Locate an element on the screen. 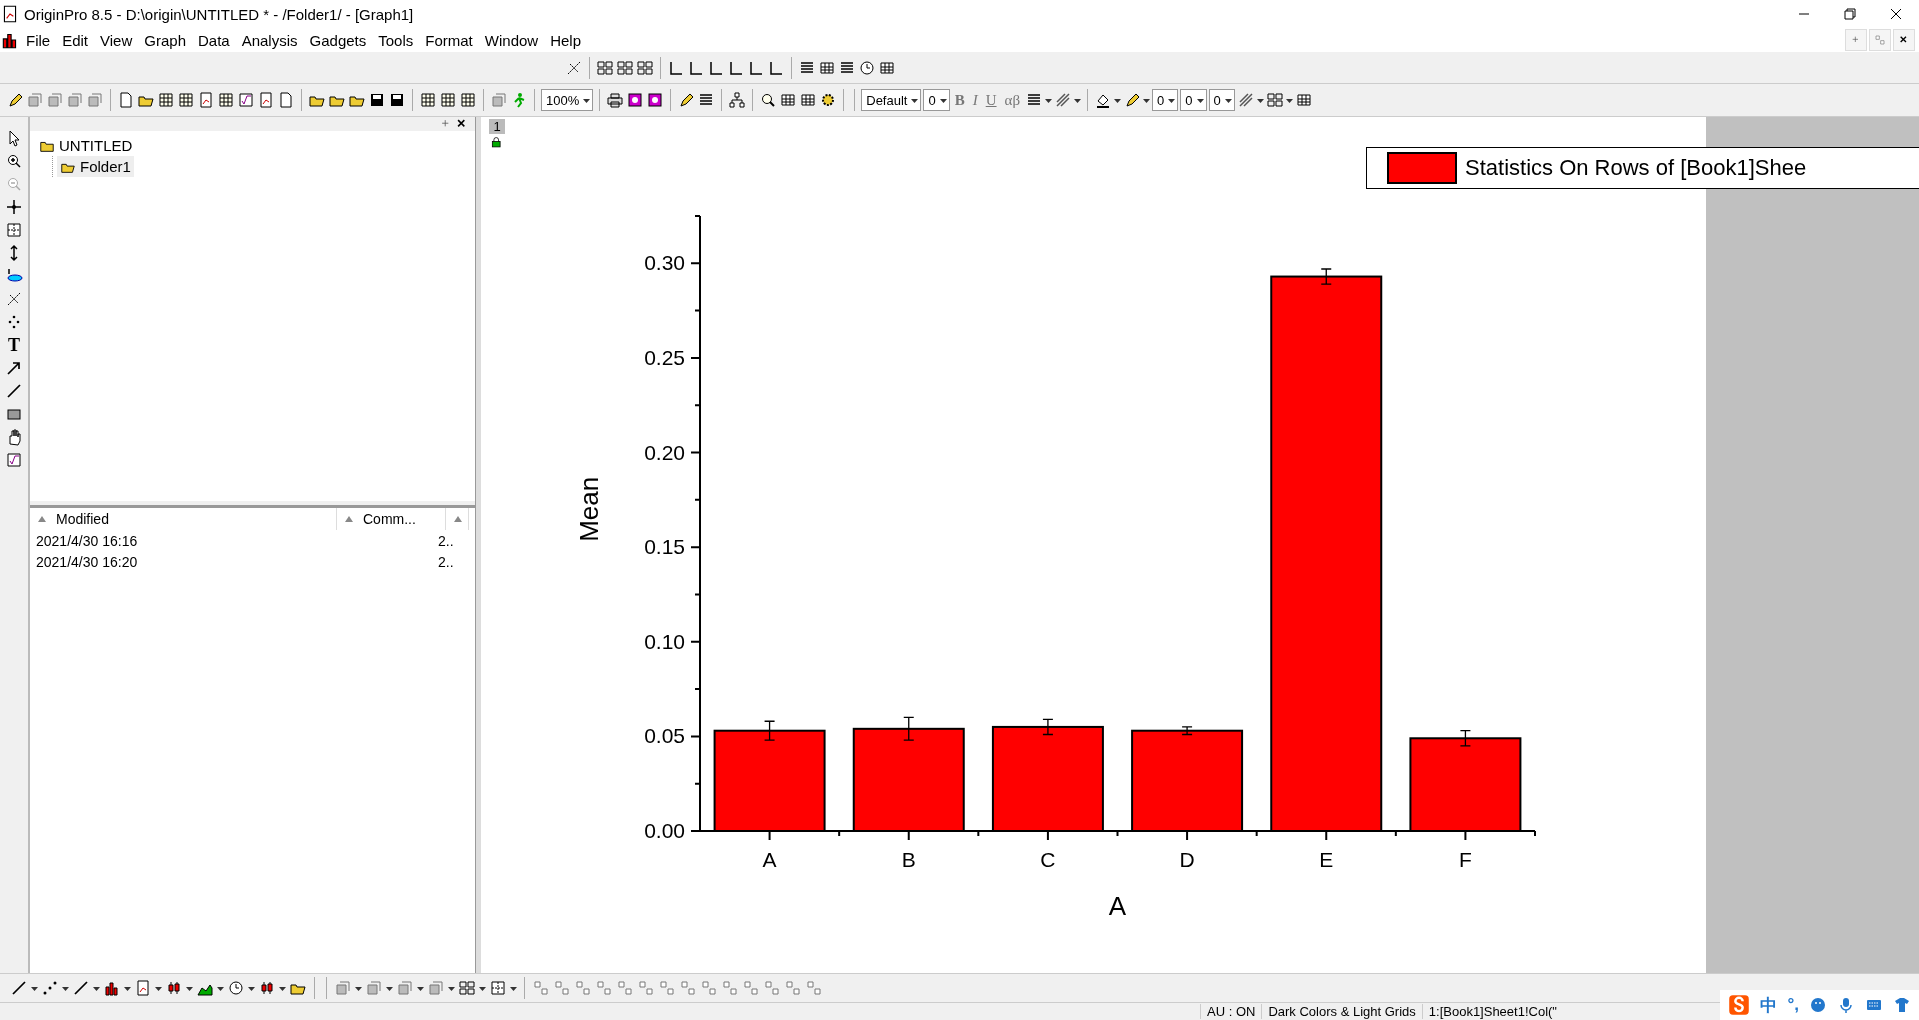  ime-mode: 中 is located at coordinates (1769, 1005).